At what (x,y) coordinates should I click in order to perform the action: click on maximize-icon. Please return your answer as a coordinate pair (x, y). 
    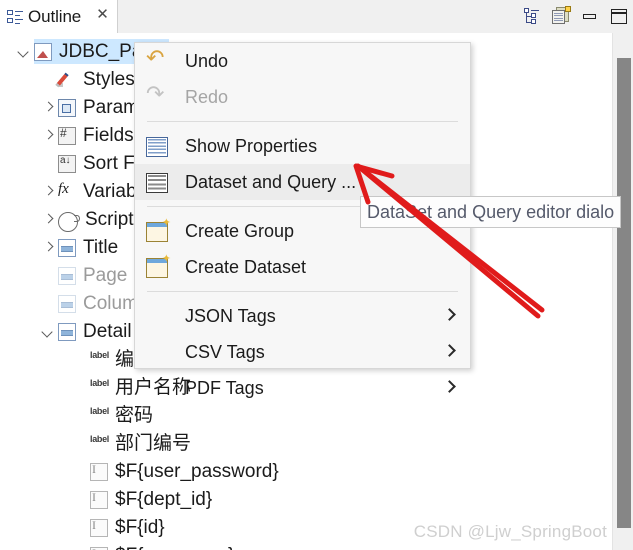
    Looking at the image, I should click on (619, 16).